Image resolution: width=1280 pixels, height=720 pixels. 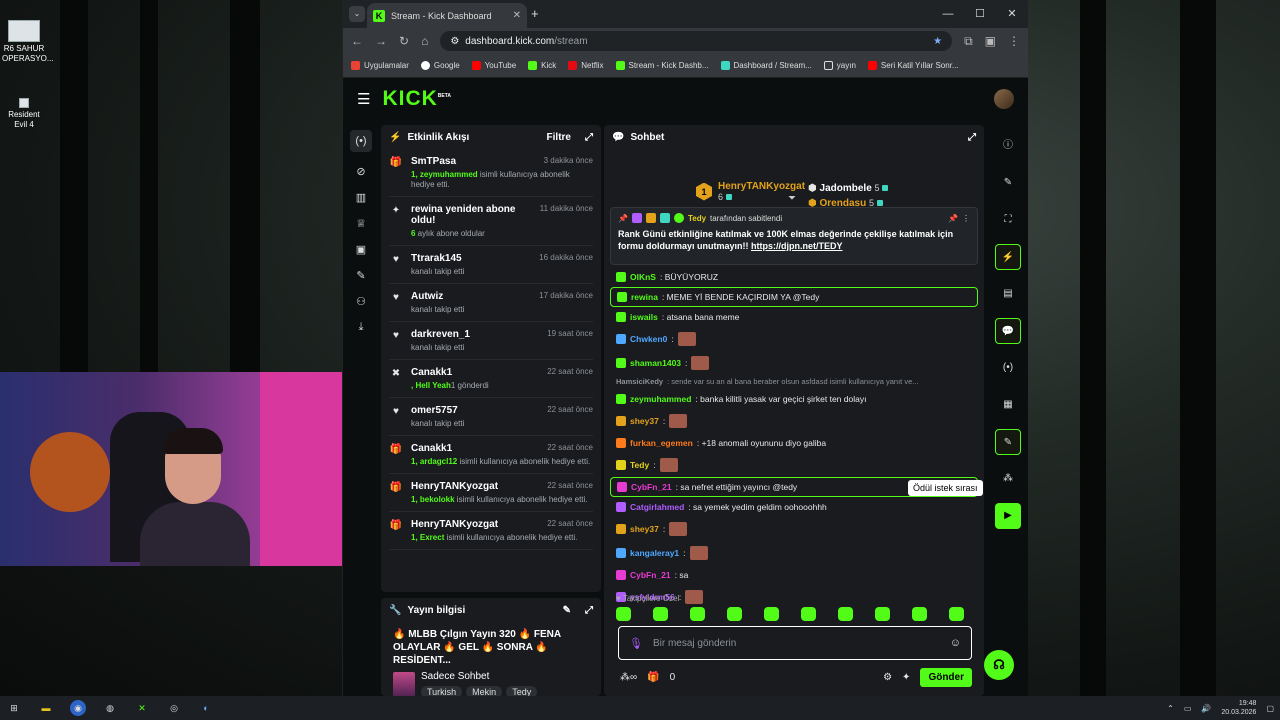 I want to click on chrome-icon: ◉, so click(x=78, y=708).